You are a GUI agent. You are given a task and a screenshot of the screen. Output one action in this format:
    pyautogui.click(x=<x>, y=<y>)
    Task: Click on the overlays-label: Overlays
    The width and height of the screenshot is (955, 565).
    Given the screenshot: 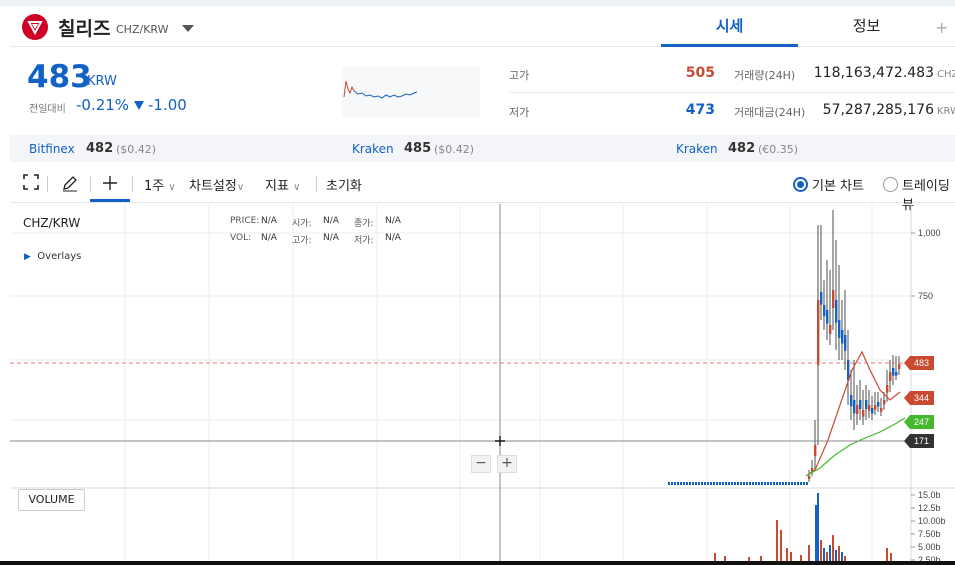 What is the action you would take?
    pyautogui.click(x=59, y=256)
    